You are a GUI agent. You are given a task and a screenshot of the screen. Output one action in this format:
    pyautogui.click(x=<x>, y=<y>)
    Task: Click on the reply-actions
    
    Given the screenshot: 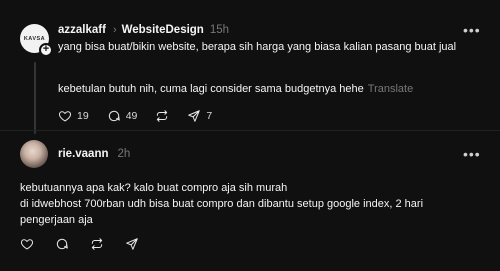 What is the action you would take?
    pyautogui.click(x=90, y=244)
    